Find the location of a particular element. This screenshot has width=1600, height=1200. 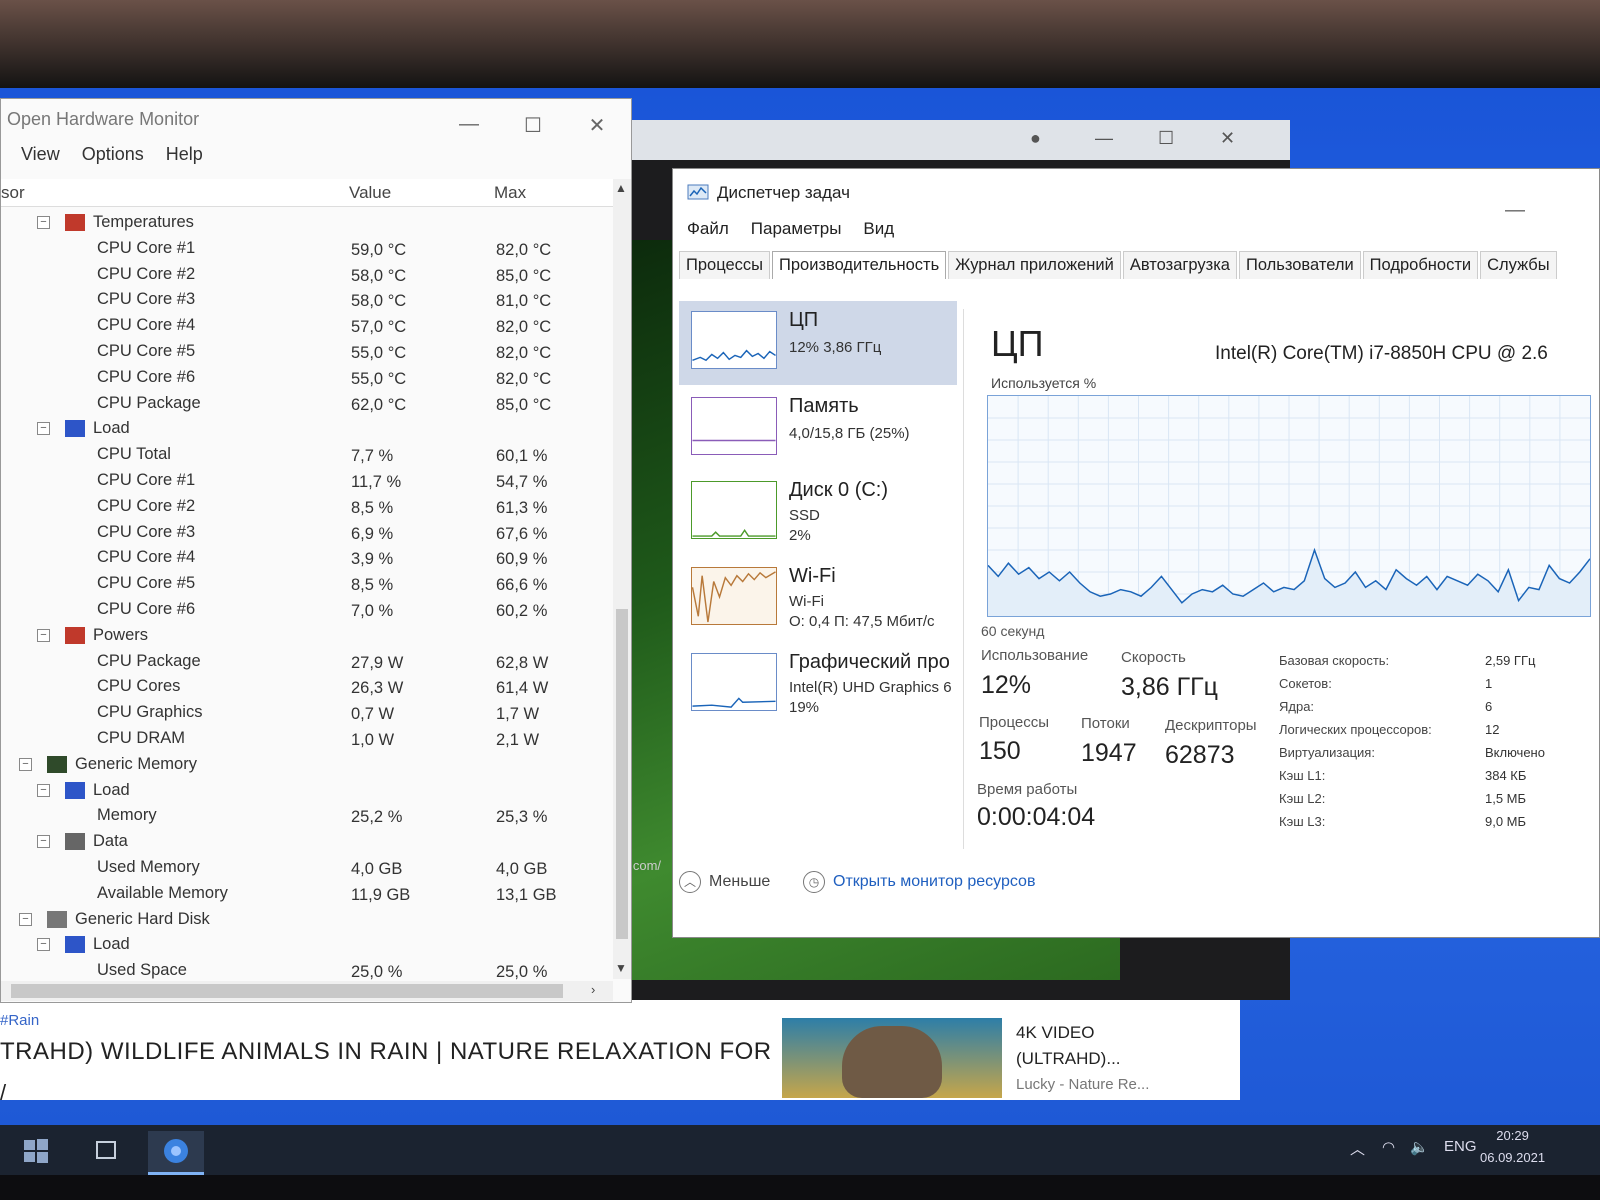

ohm-close-button: ✕ is located at coordinates (597, 125).